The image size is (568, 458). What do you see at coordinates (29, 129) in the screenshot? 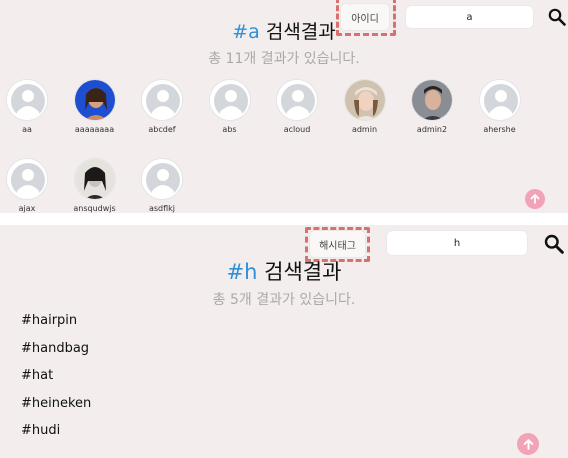
I see `username: aa` at bounding box center [29, 129].